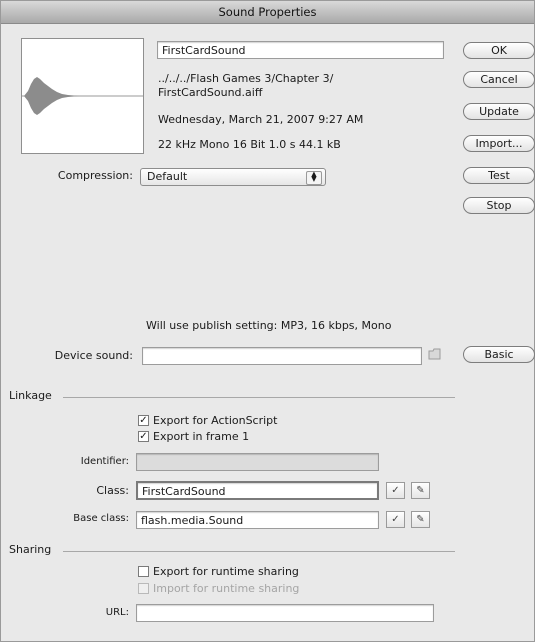  What do you see at coordinates (282, 356) in the screenshot?
I see `device-sound-input` at bounding box center [282, 356].